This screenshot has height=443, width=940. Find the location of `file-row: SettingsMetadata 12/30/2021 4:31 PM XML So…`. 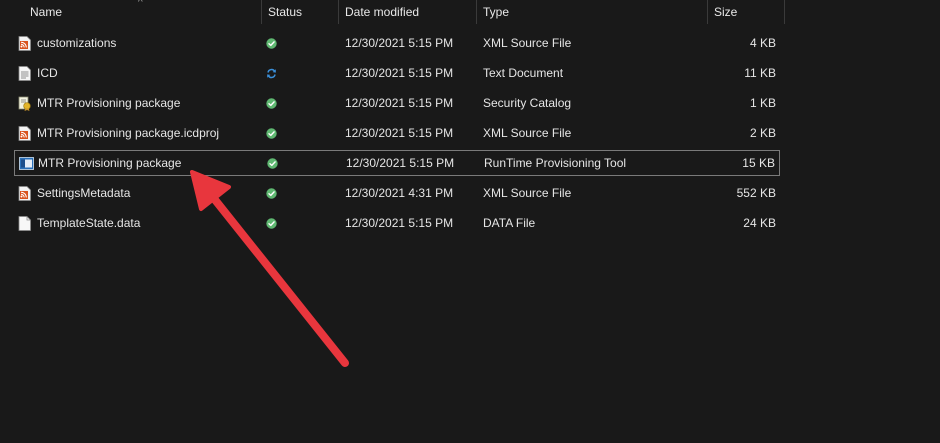

file-row: SettingsMetadata 12/30/2021 4:31 PM XML So… is located at coordinates (397, 193).